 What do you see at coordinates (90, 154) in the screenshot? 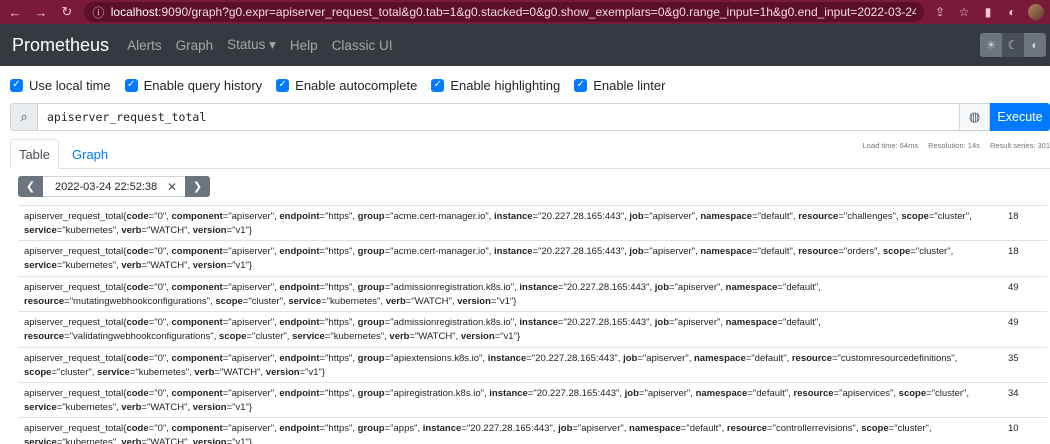
I see `tab-graph: Graph` at bounding box center [90, 154].